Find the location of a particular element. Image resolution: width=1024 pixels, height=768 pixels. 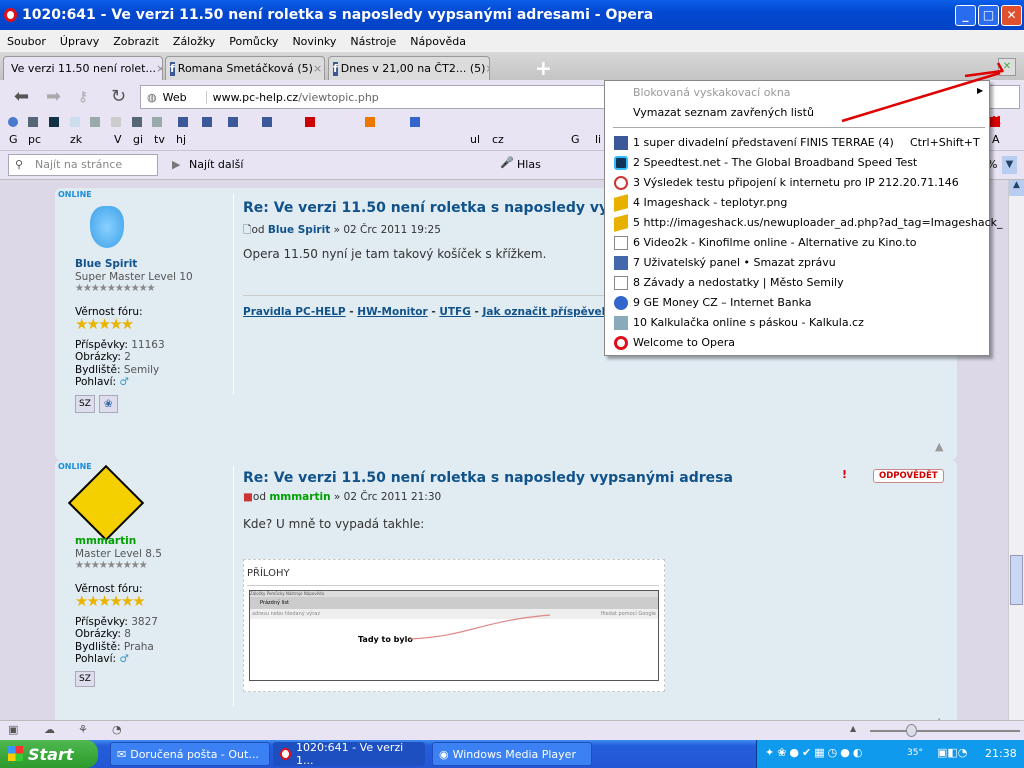

clock: 21:38 is located at coordinates (1001, 753).